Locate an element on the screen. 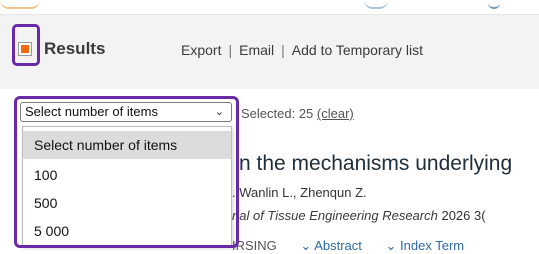  select-all-checkbox is located at coordinates (25, 49).